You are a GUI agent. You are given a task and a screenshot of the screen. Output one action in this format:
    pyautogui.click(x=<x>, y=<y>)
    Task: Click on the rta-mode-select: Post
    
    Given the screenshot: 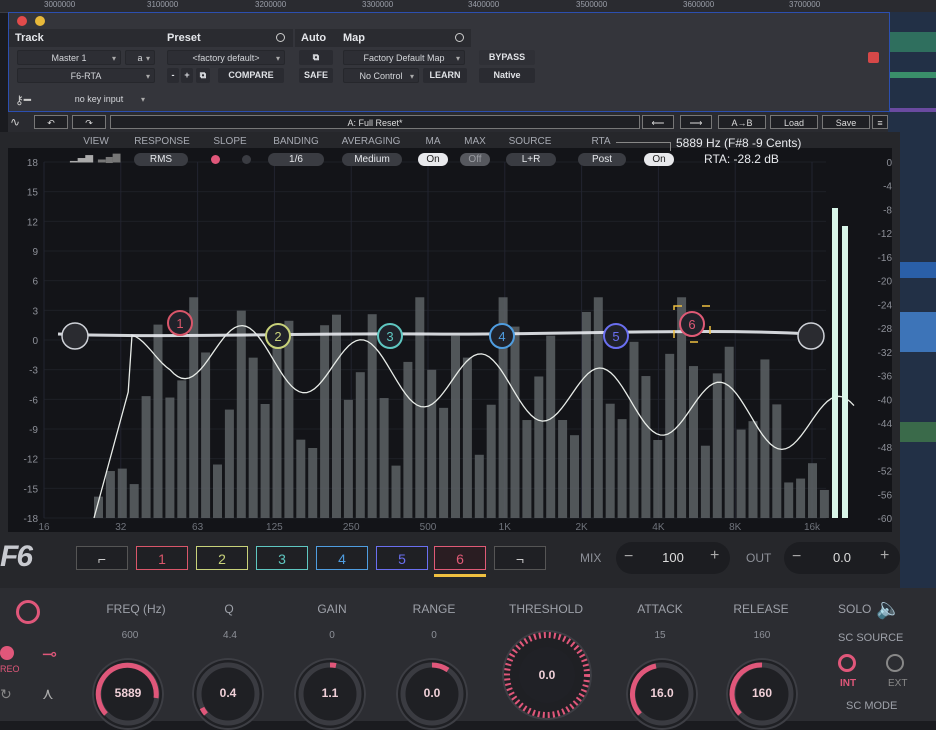 What is the action you would take?
    pyautogui.click(x=602, y=159)
    